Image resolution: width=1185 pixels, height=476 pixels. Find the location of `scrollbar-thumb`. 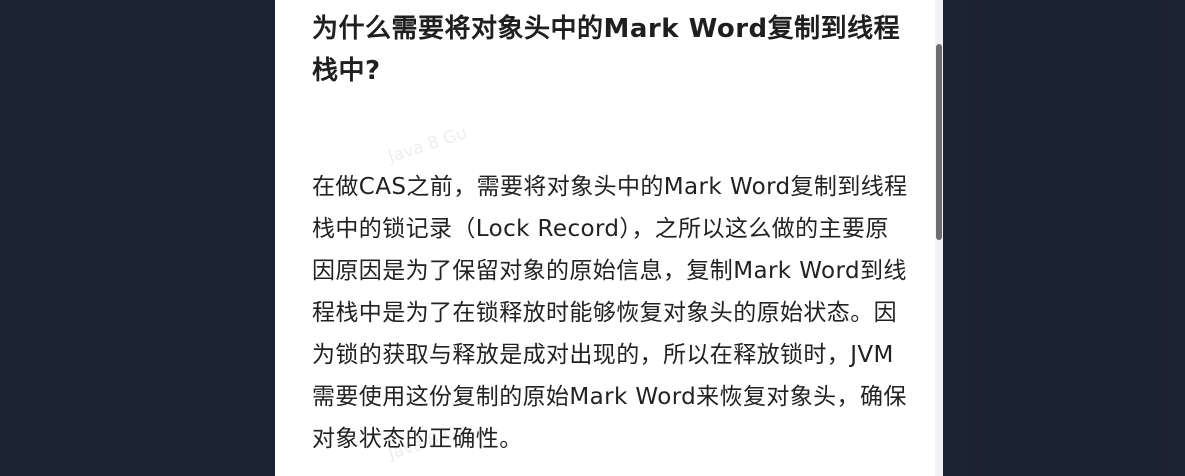

scrollbar-thumb is located at coordinates (939, 142).